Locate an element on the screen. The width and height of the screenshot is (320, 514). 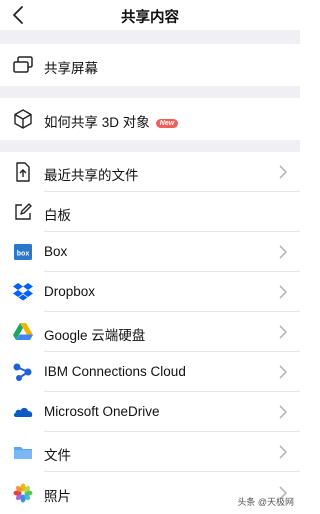
box-icon: box is located at coordinates (23, 252).